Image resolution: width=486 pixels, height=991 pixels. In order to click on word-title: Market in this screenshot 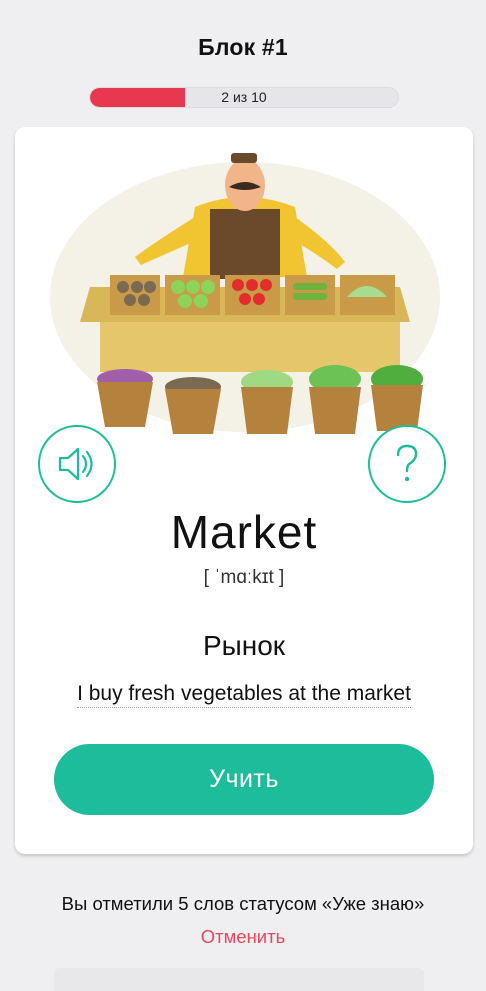, I will do `click(244, 532)`.